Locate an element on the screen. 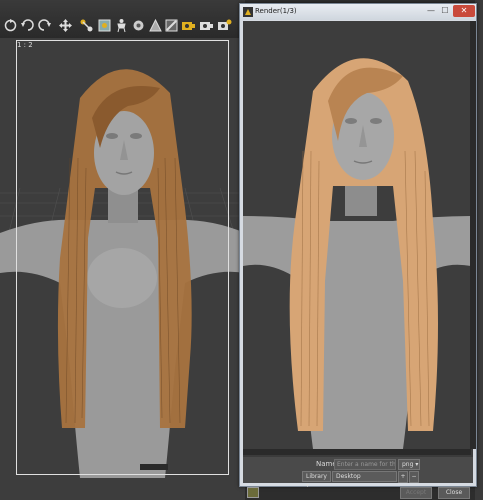 This screenshot has width=483, height=500. maximize-icon: ☐ is located at coordinates (445, 11).